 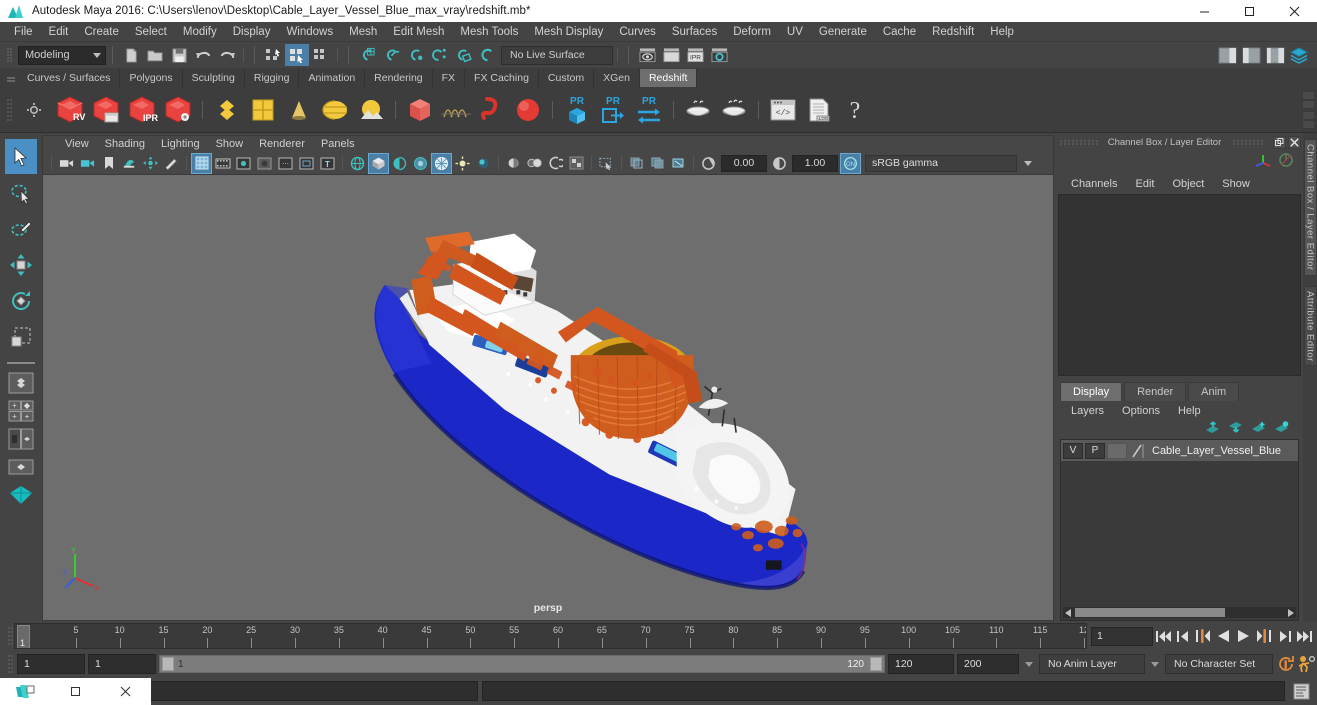 What do you see at coordinates (151, 32) in the screenshot?
I see `menu-select: Select` at bounding box center [151, 32].